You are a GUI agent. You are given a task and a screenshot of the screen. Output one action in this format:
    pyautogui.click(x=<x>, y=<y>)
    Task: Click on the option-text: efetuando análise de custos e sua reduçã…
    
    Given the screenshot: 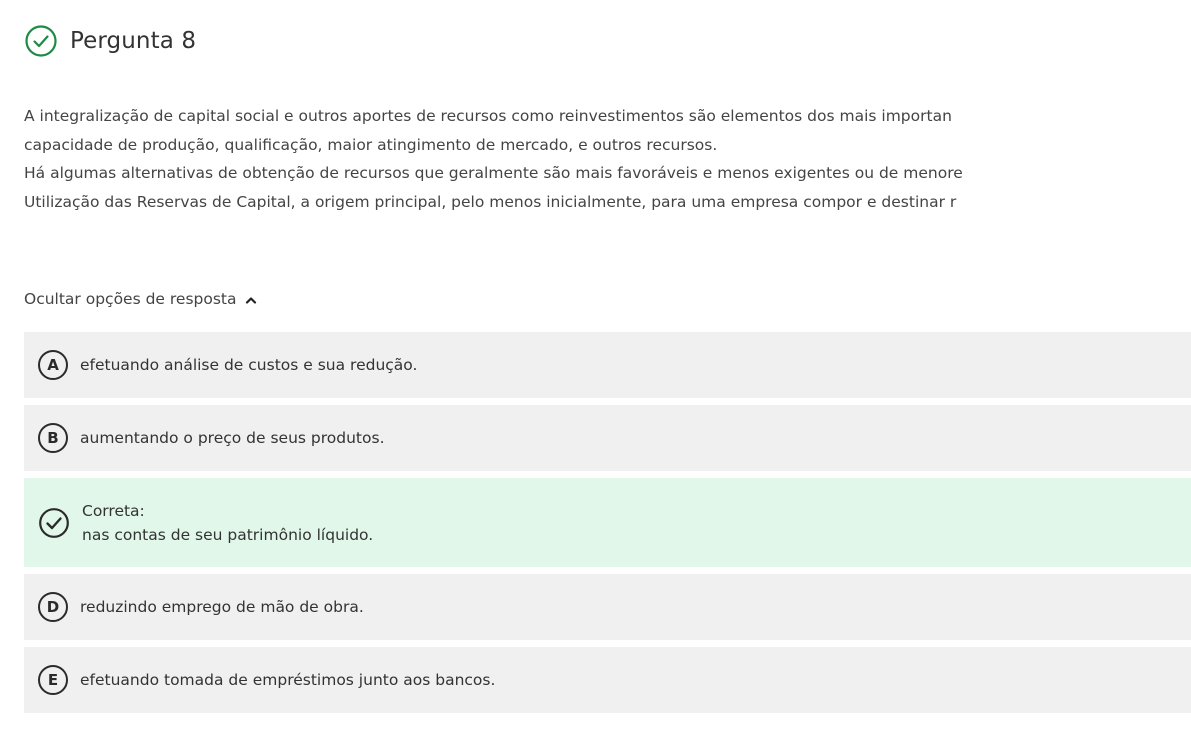 What is the action you would take?
    pyautogui.click(x=249, y=365)
    